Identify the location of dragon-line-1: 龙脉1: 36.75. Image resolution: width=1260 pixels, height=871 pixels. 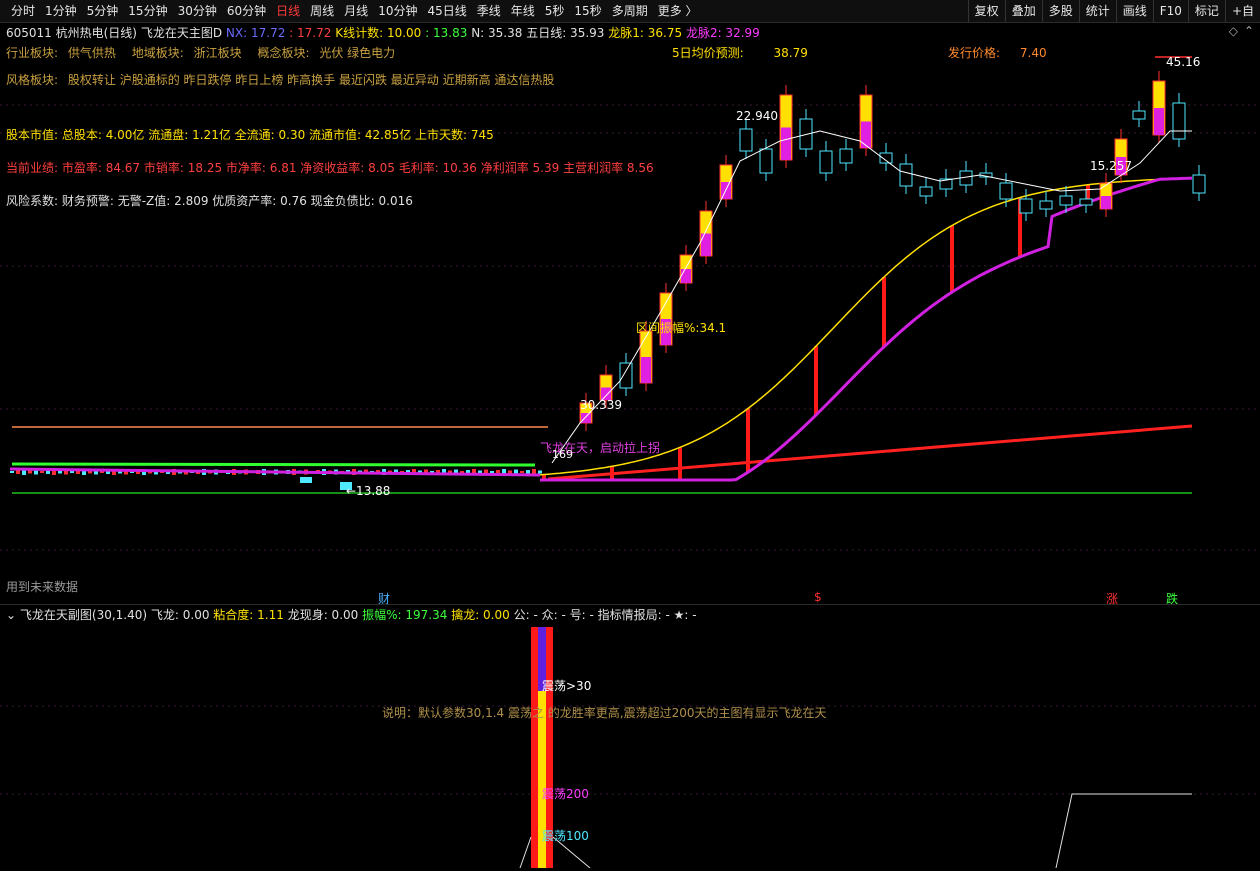
(645, 33).